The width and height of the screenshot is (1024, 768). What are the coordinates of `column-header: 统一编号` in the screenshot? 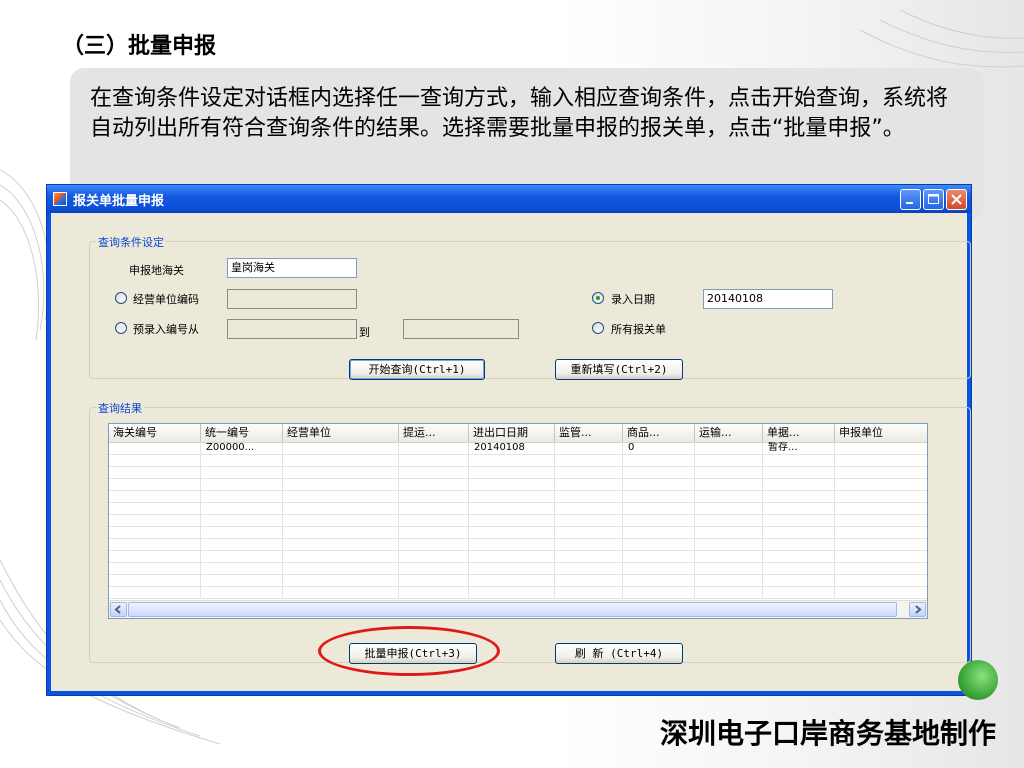 It's located at (242, 433).